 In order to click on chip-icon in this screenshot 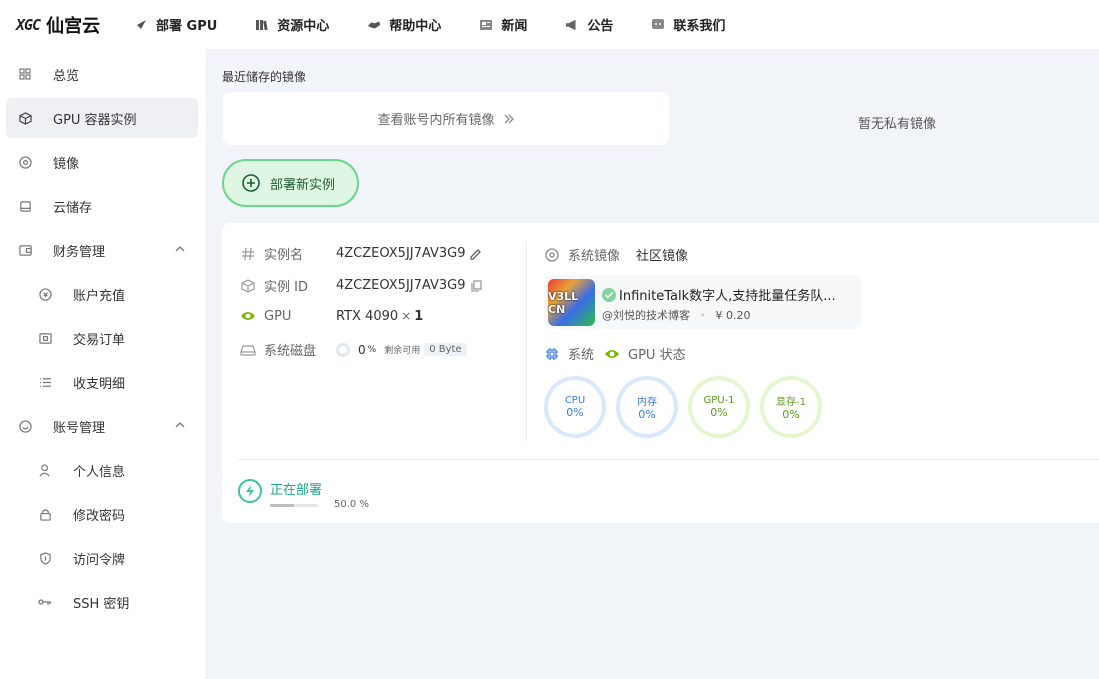, I will do `click(552, 354)`.